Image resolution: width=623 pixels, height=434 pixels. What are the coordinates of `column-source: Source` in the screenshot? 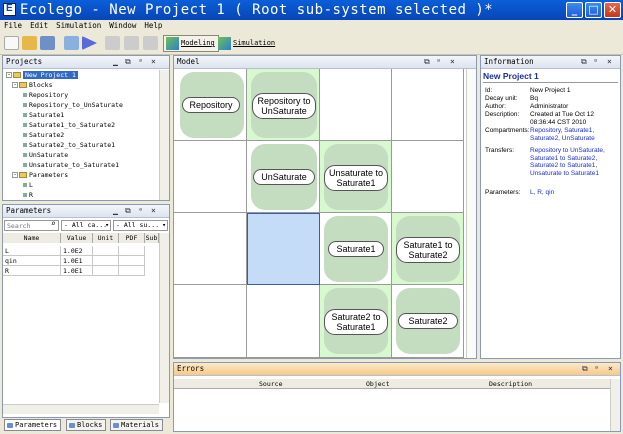 It's located at (270, 384).